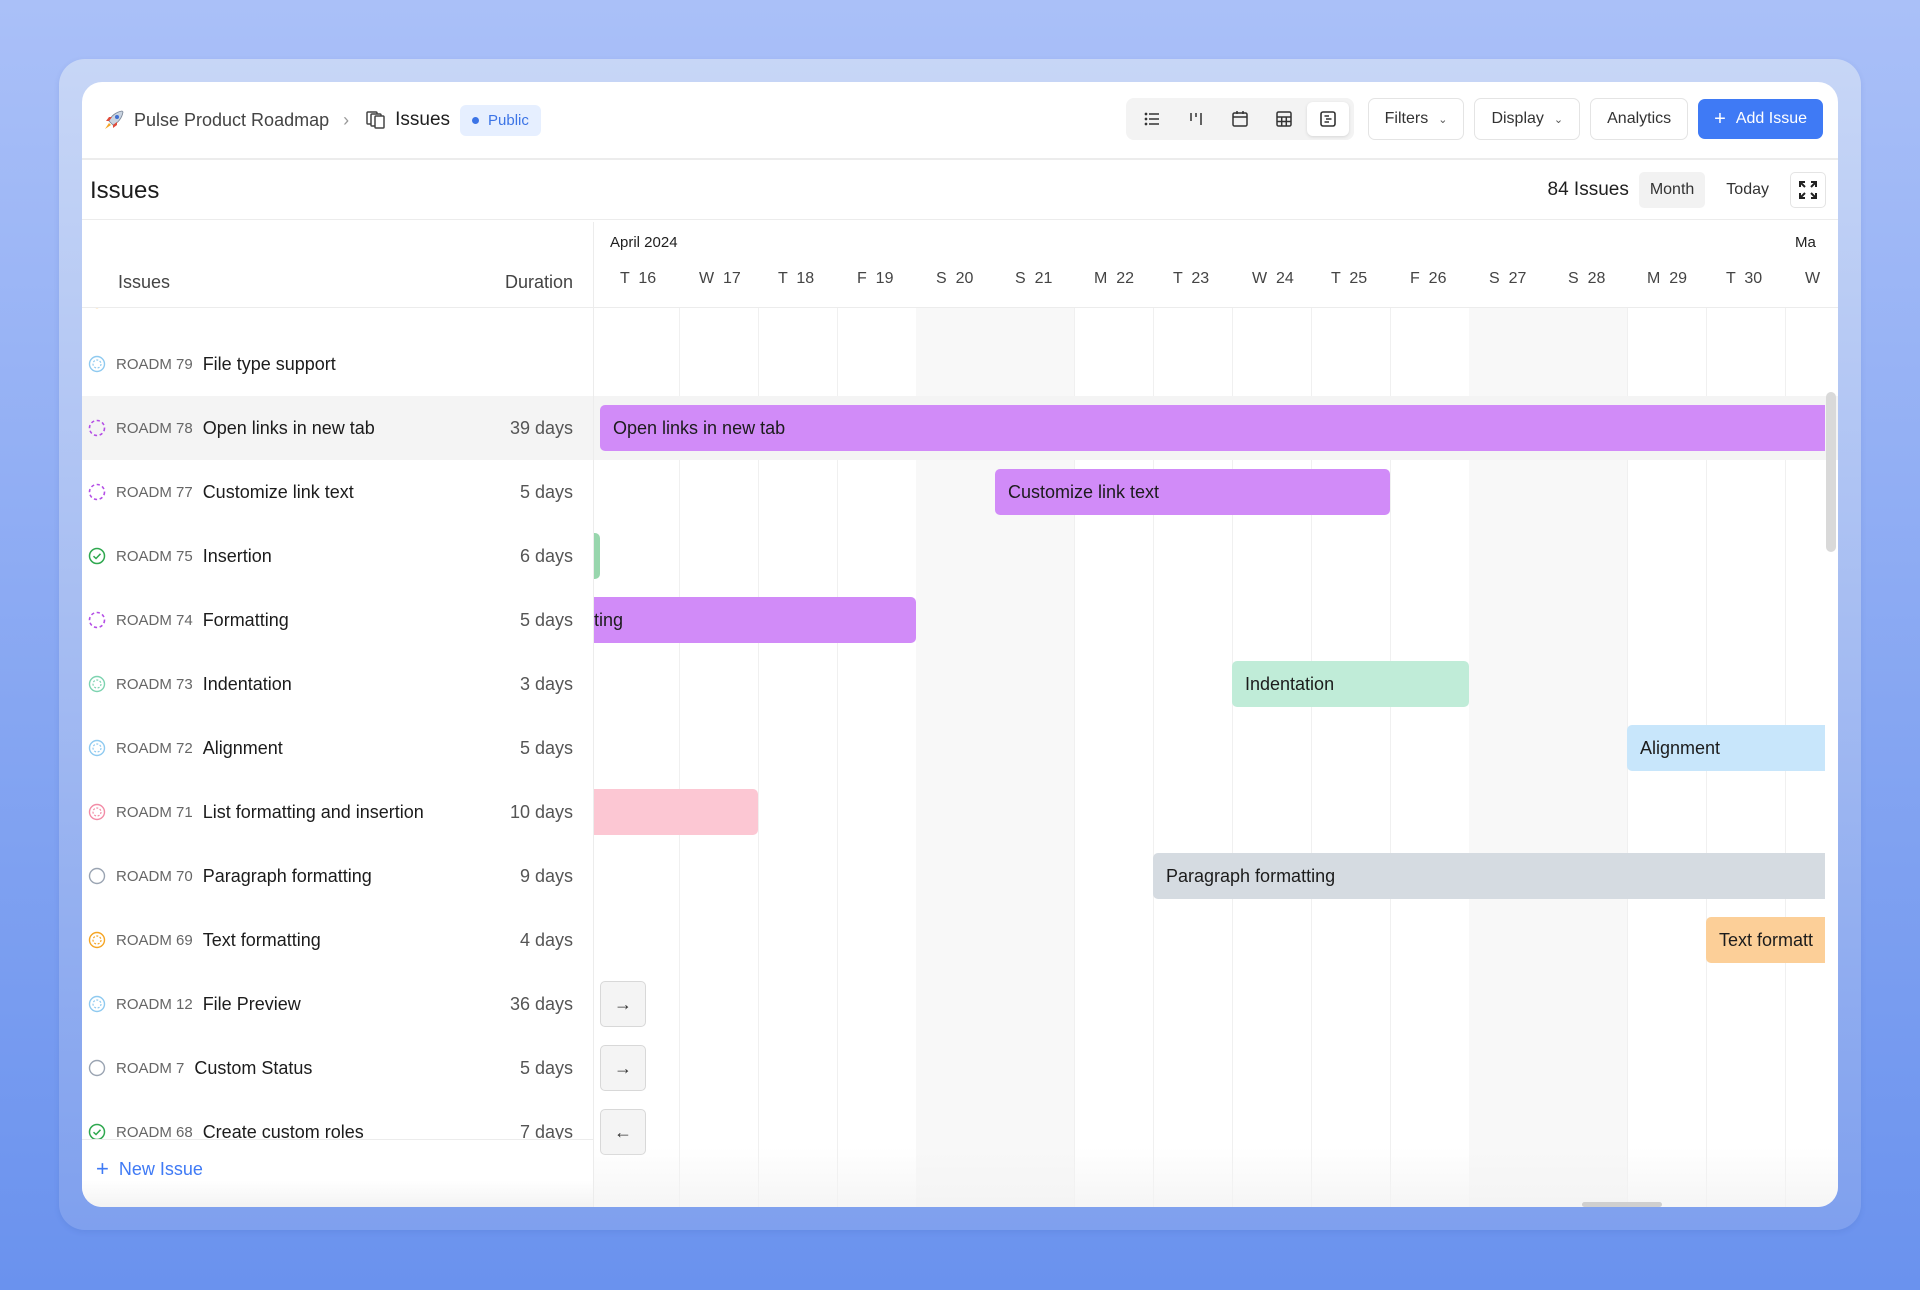 The height and width of the screenshot is (1290, 1920). I want to click on issue-row: ROADM 79 File type support, so click(337, 364).